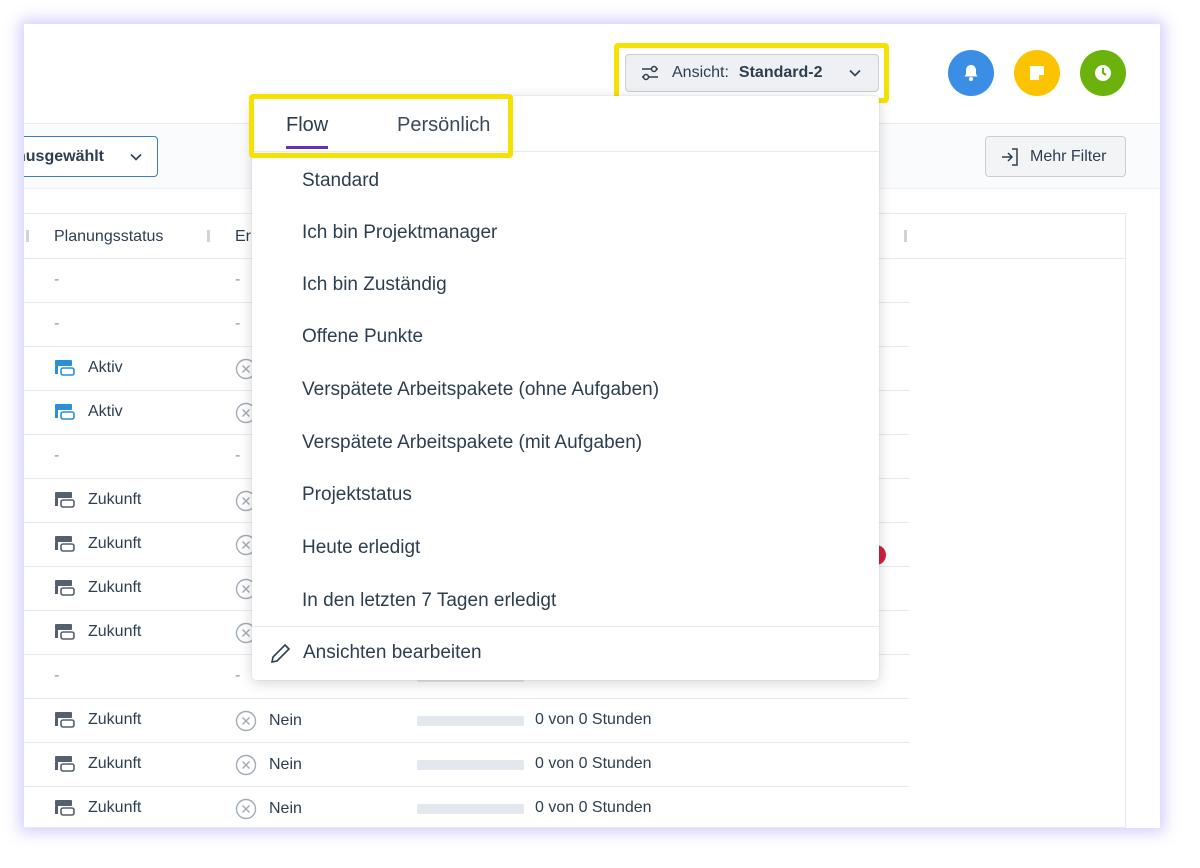 This screenshot has height=868, width=1200. I want to click on sticky-note-icon, so click(1037, 73).